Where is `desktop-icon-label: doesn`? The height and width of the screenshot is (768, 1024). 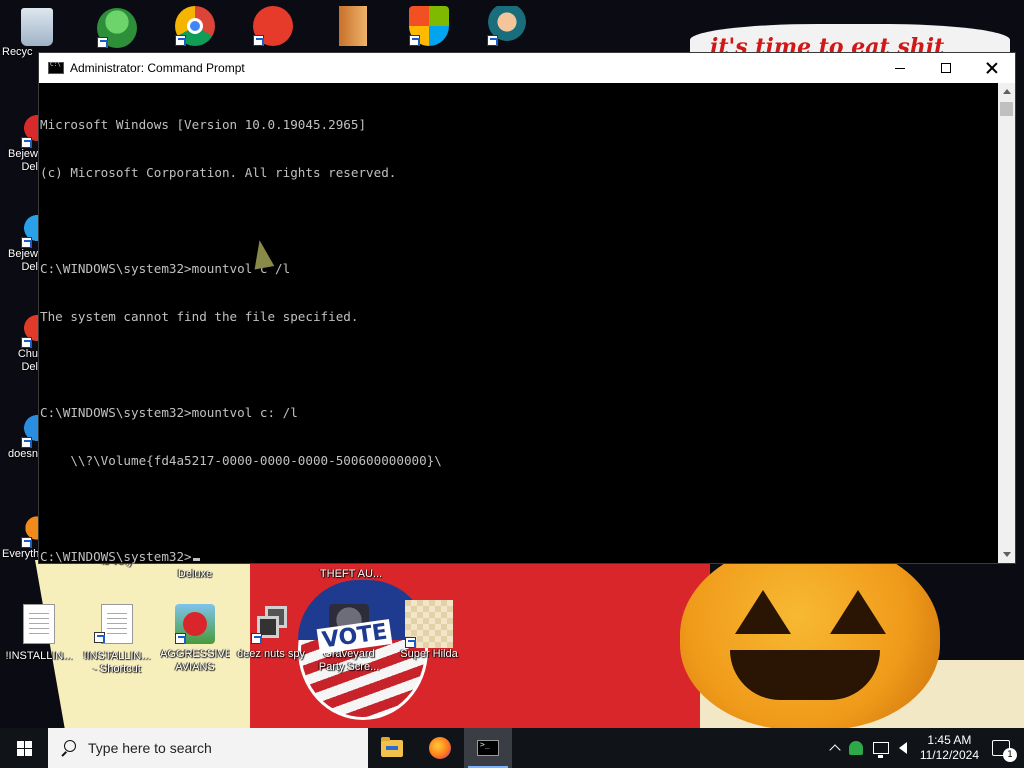
desktop-icon-label: doesn is located at coordinates (23, 454).